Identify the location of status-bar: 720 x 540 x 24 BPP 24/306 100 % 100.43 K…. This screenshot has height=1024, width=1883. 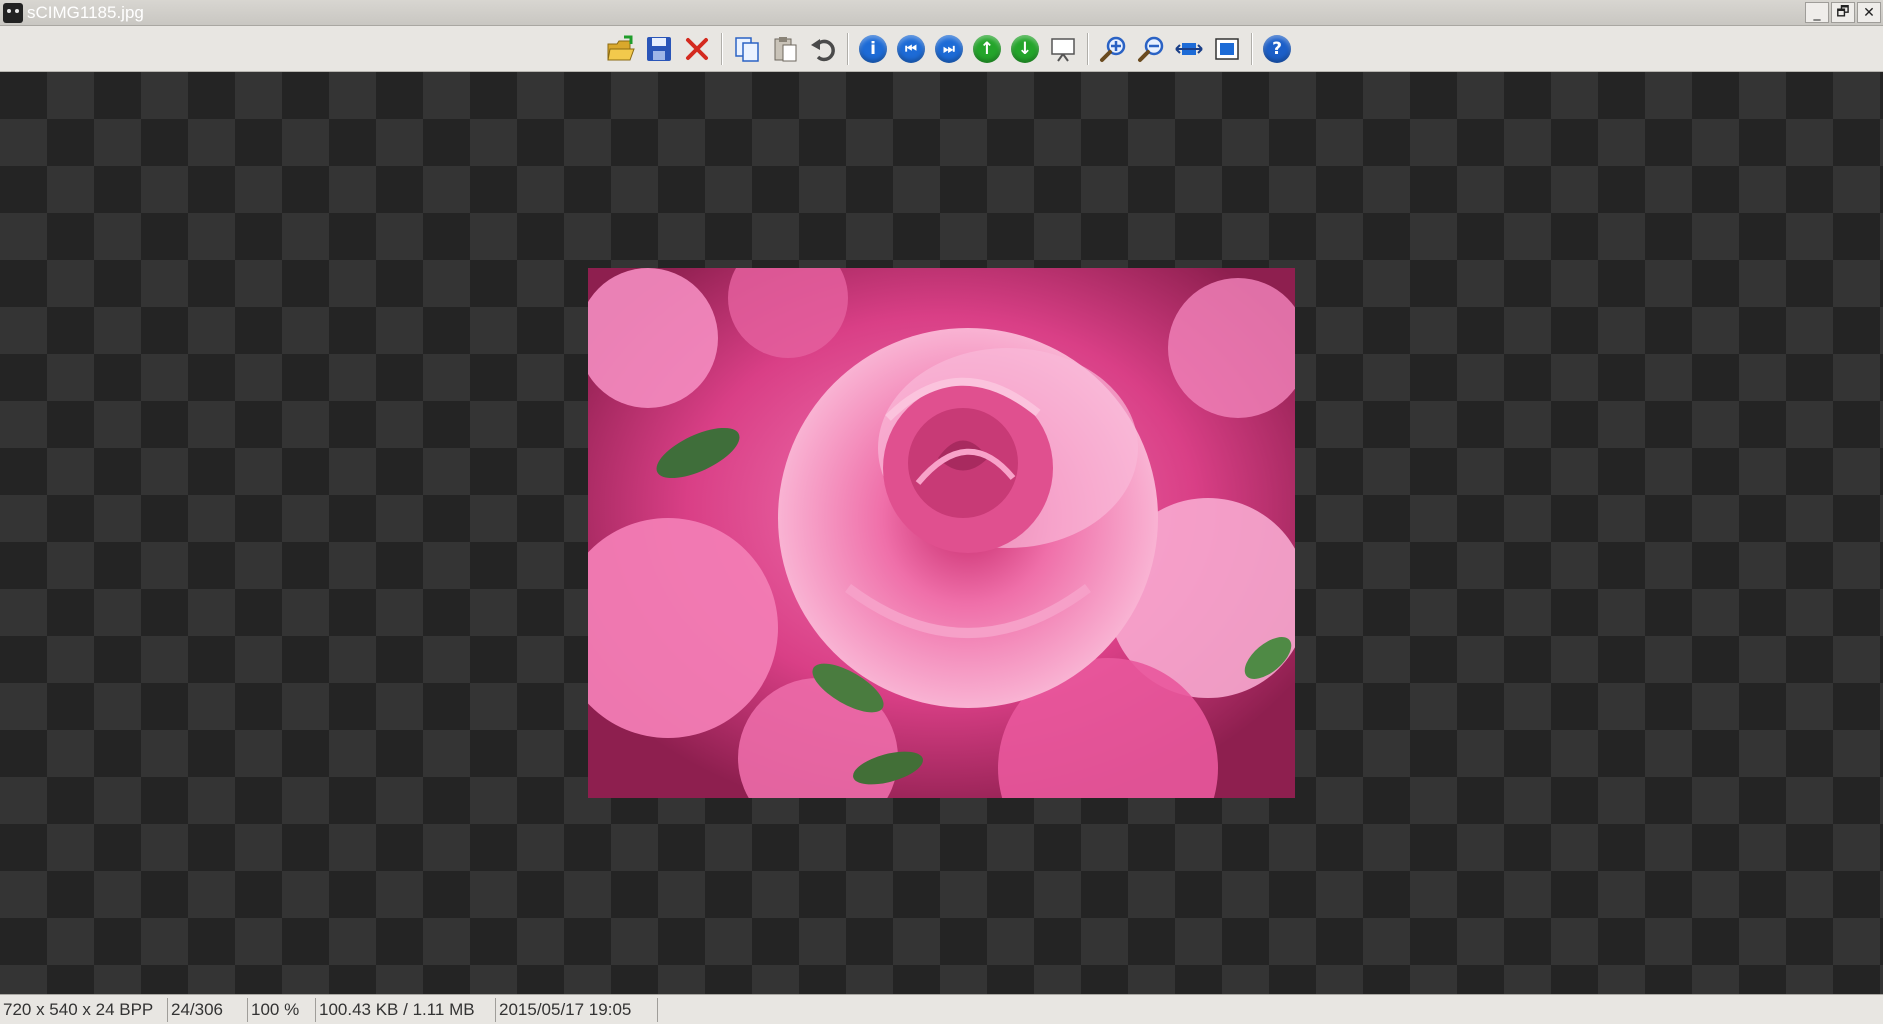
(941, 1009).